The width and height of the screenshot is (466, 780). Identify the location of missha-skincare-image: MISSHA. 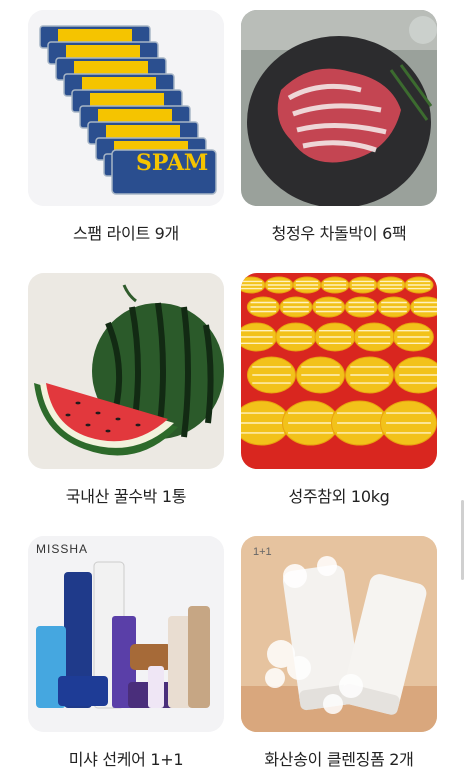
(126, 634).